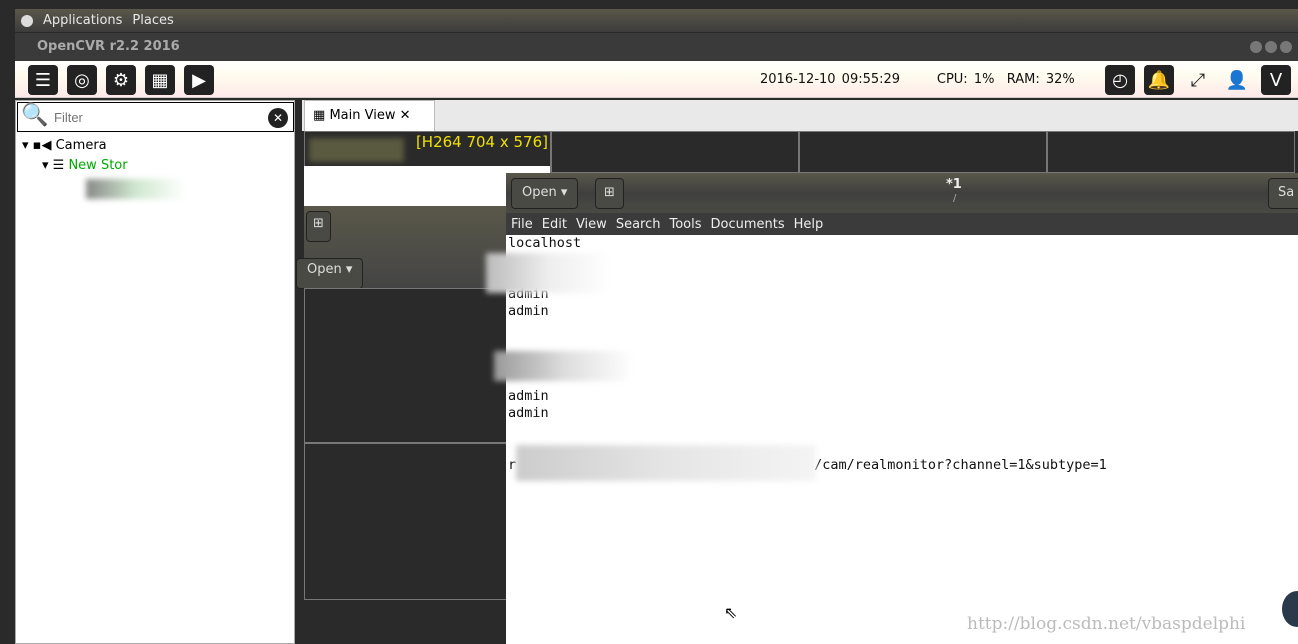 The width and height of the screenshot is (1298, 644). What do you see at coordinates (545, 193) in the screenshot?
I see `open-button: Open ▾` at bounding box center [545, 193].